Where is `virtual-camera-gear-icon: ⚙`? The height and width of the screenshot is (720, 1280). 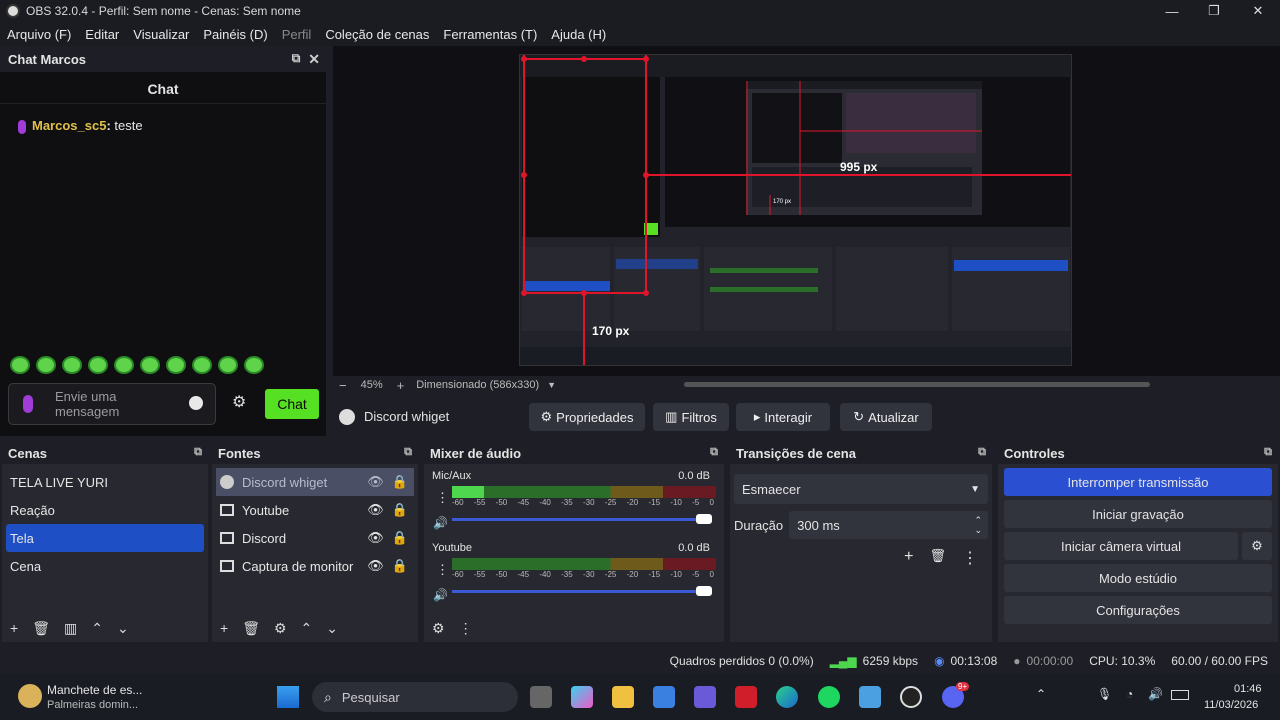 virtual-camera-gear-icon: ⚙ is located at coordinates (1257, 546).